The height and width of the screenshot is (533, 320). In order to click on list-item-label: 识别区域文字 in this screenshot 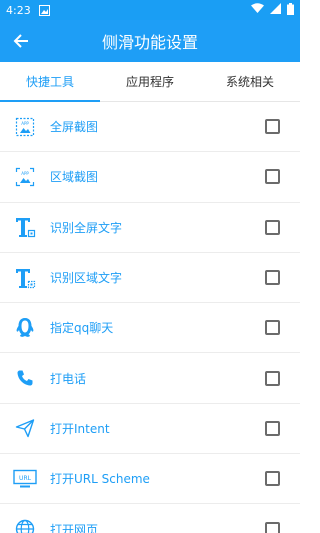, I will do `click(86, 278)`.